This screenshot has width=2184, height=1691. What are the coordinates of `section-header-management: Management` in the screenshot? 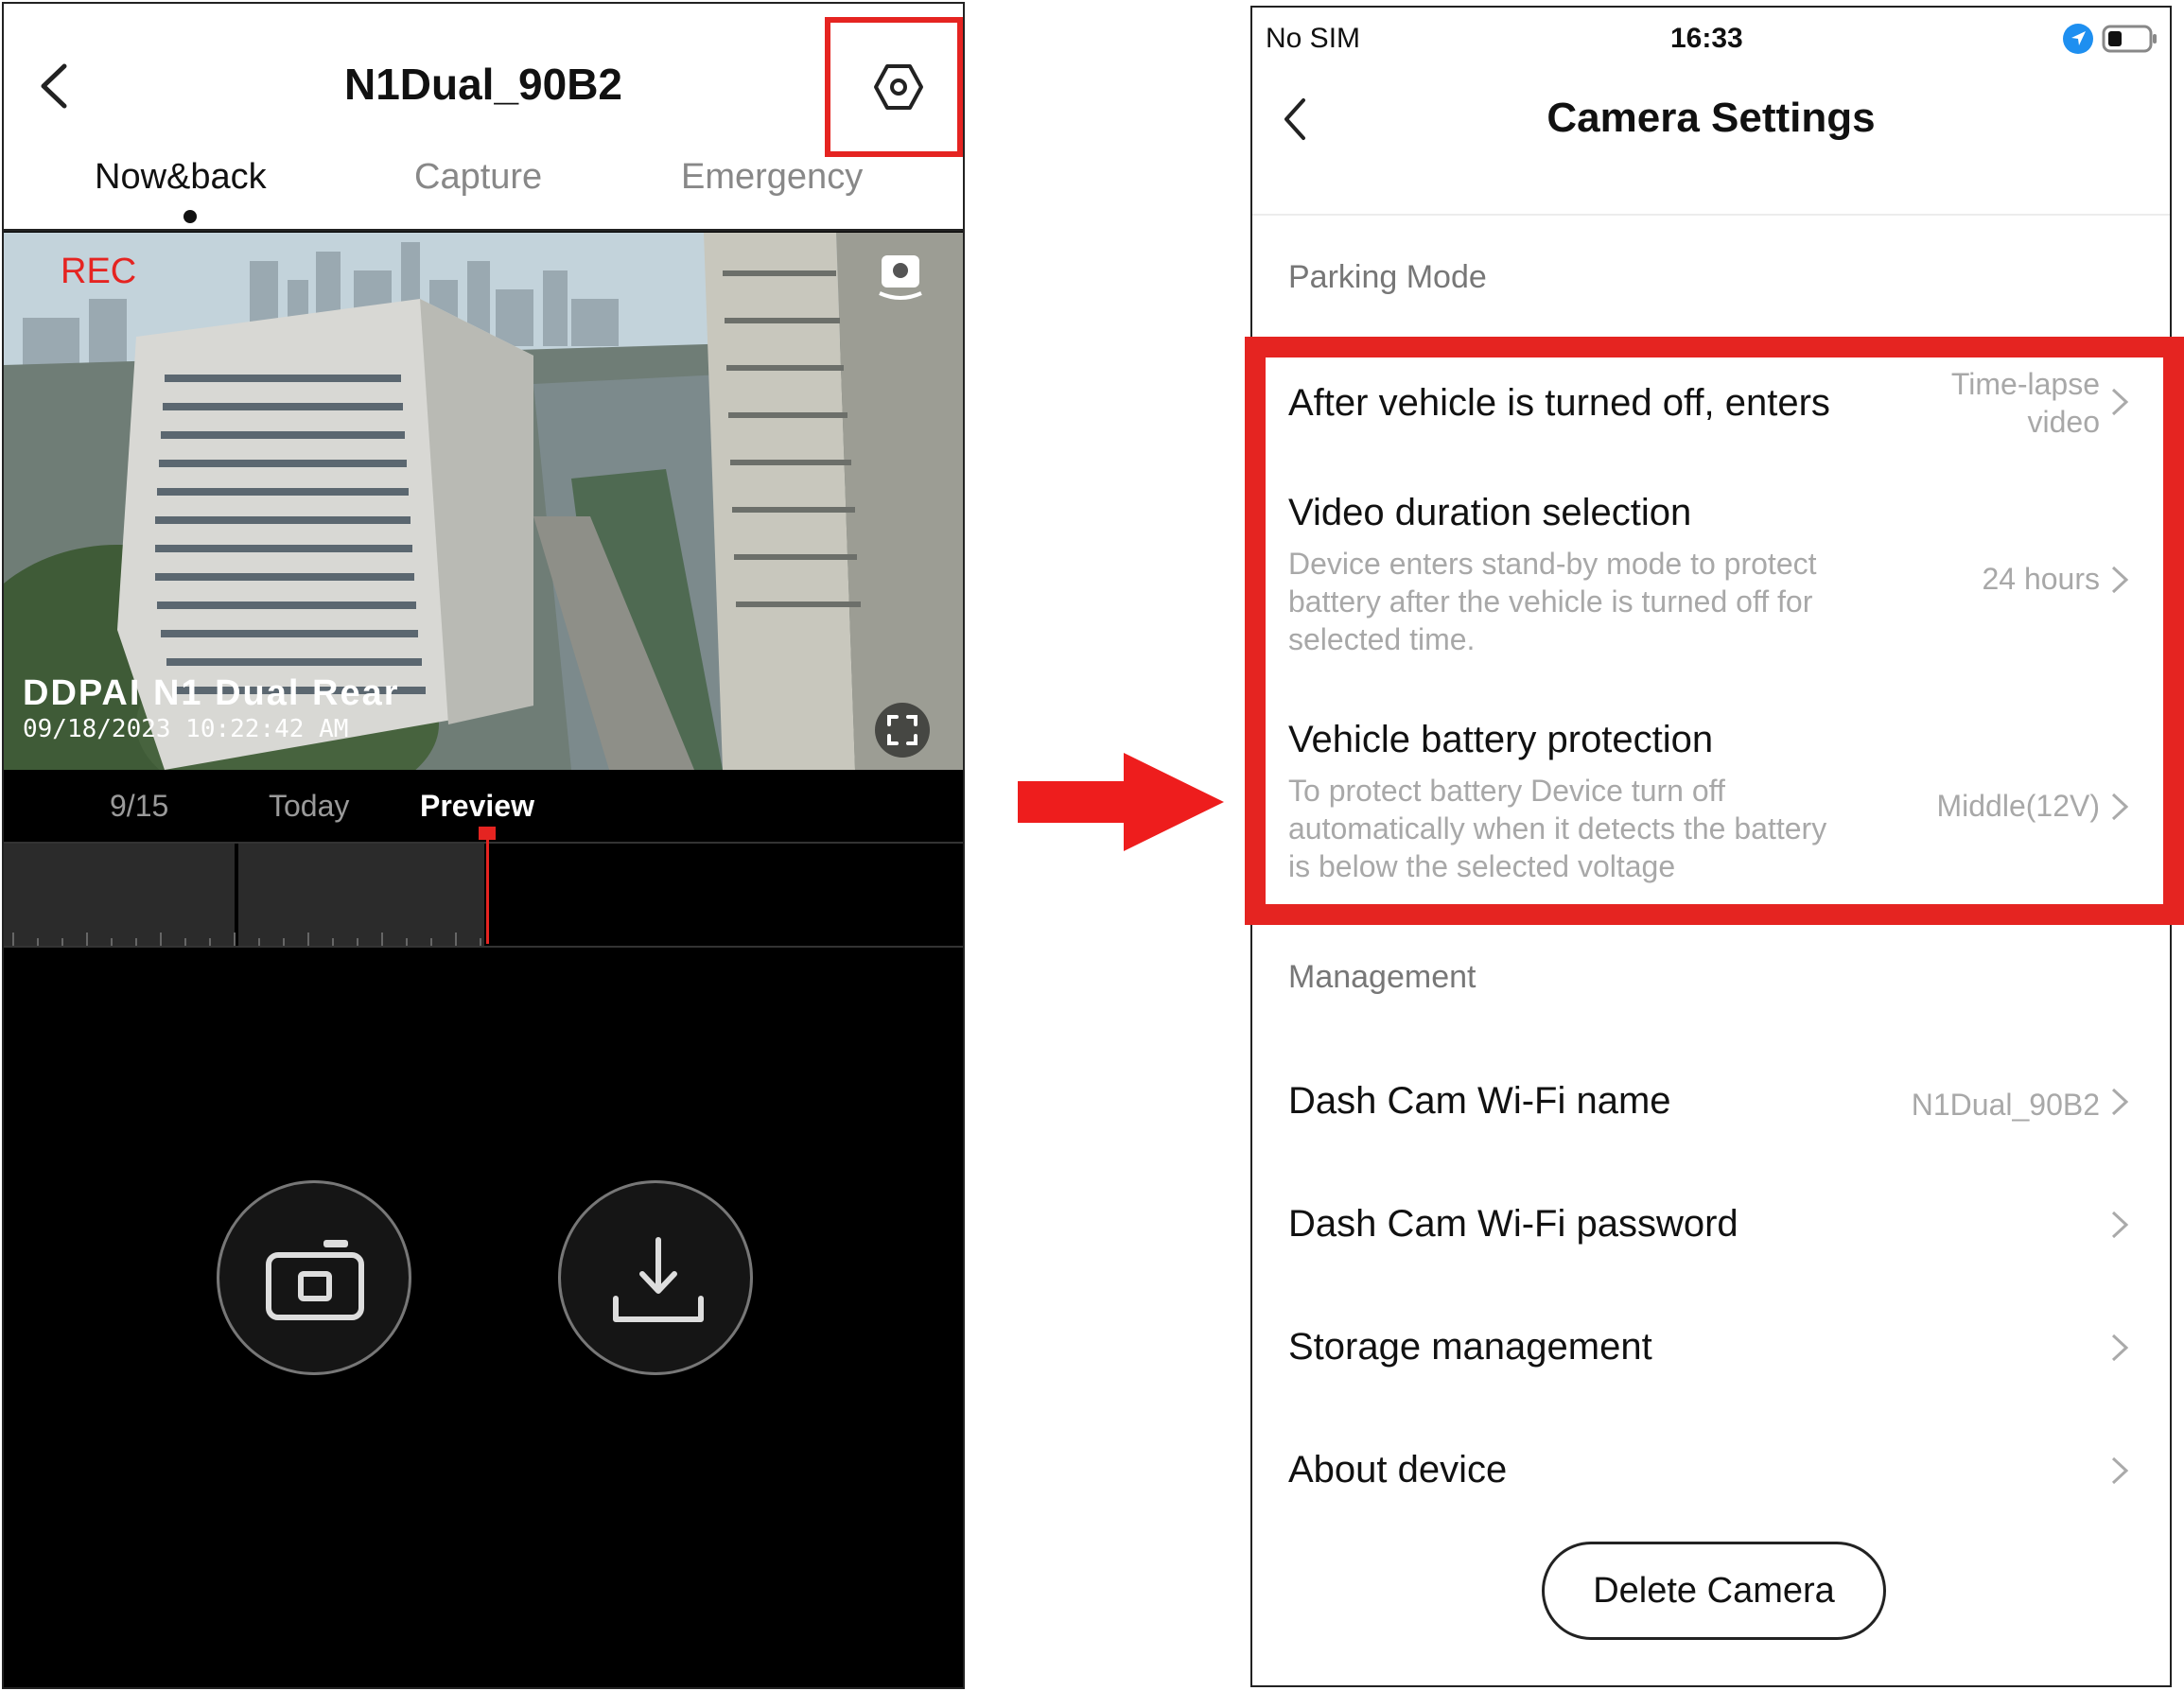 It's located at (1382, 977).